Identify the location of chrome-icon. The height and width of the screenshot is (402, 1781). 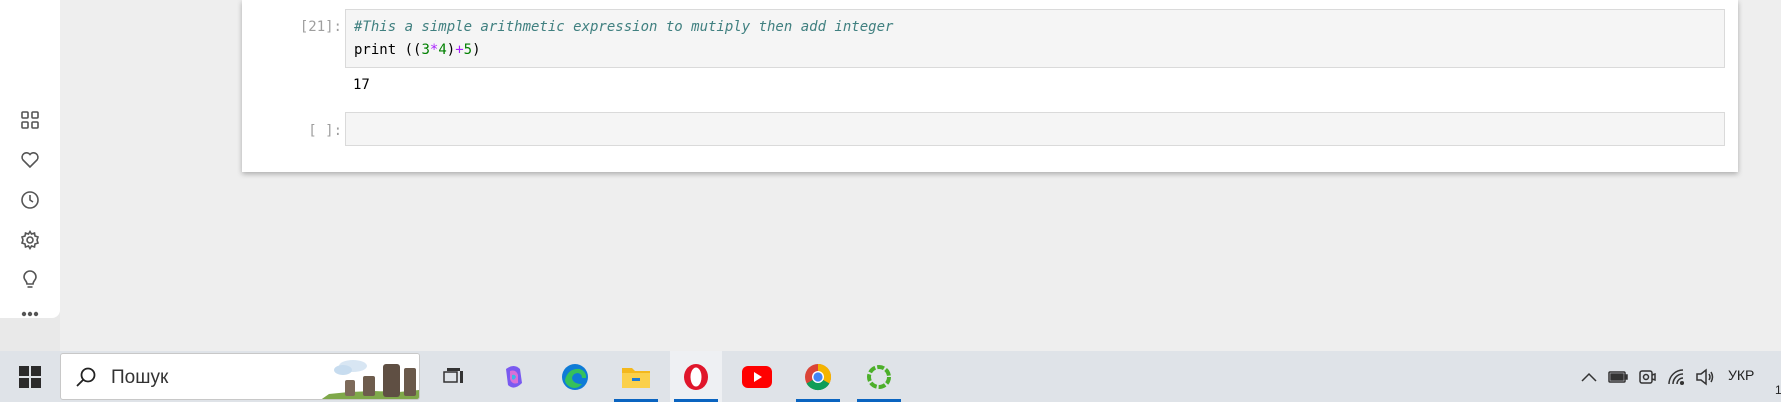
(818, 376).